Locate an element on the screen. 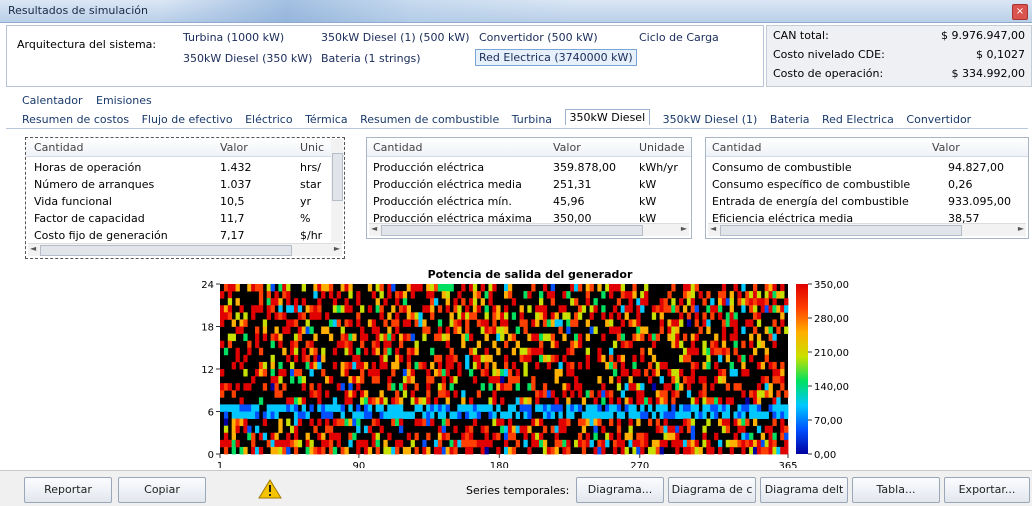 The width and height of the screenshot is (1032, 506). cell: Consumo específico de combustible is located at coordinates (811, 184).